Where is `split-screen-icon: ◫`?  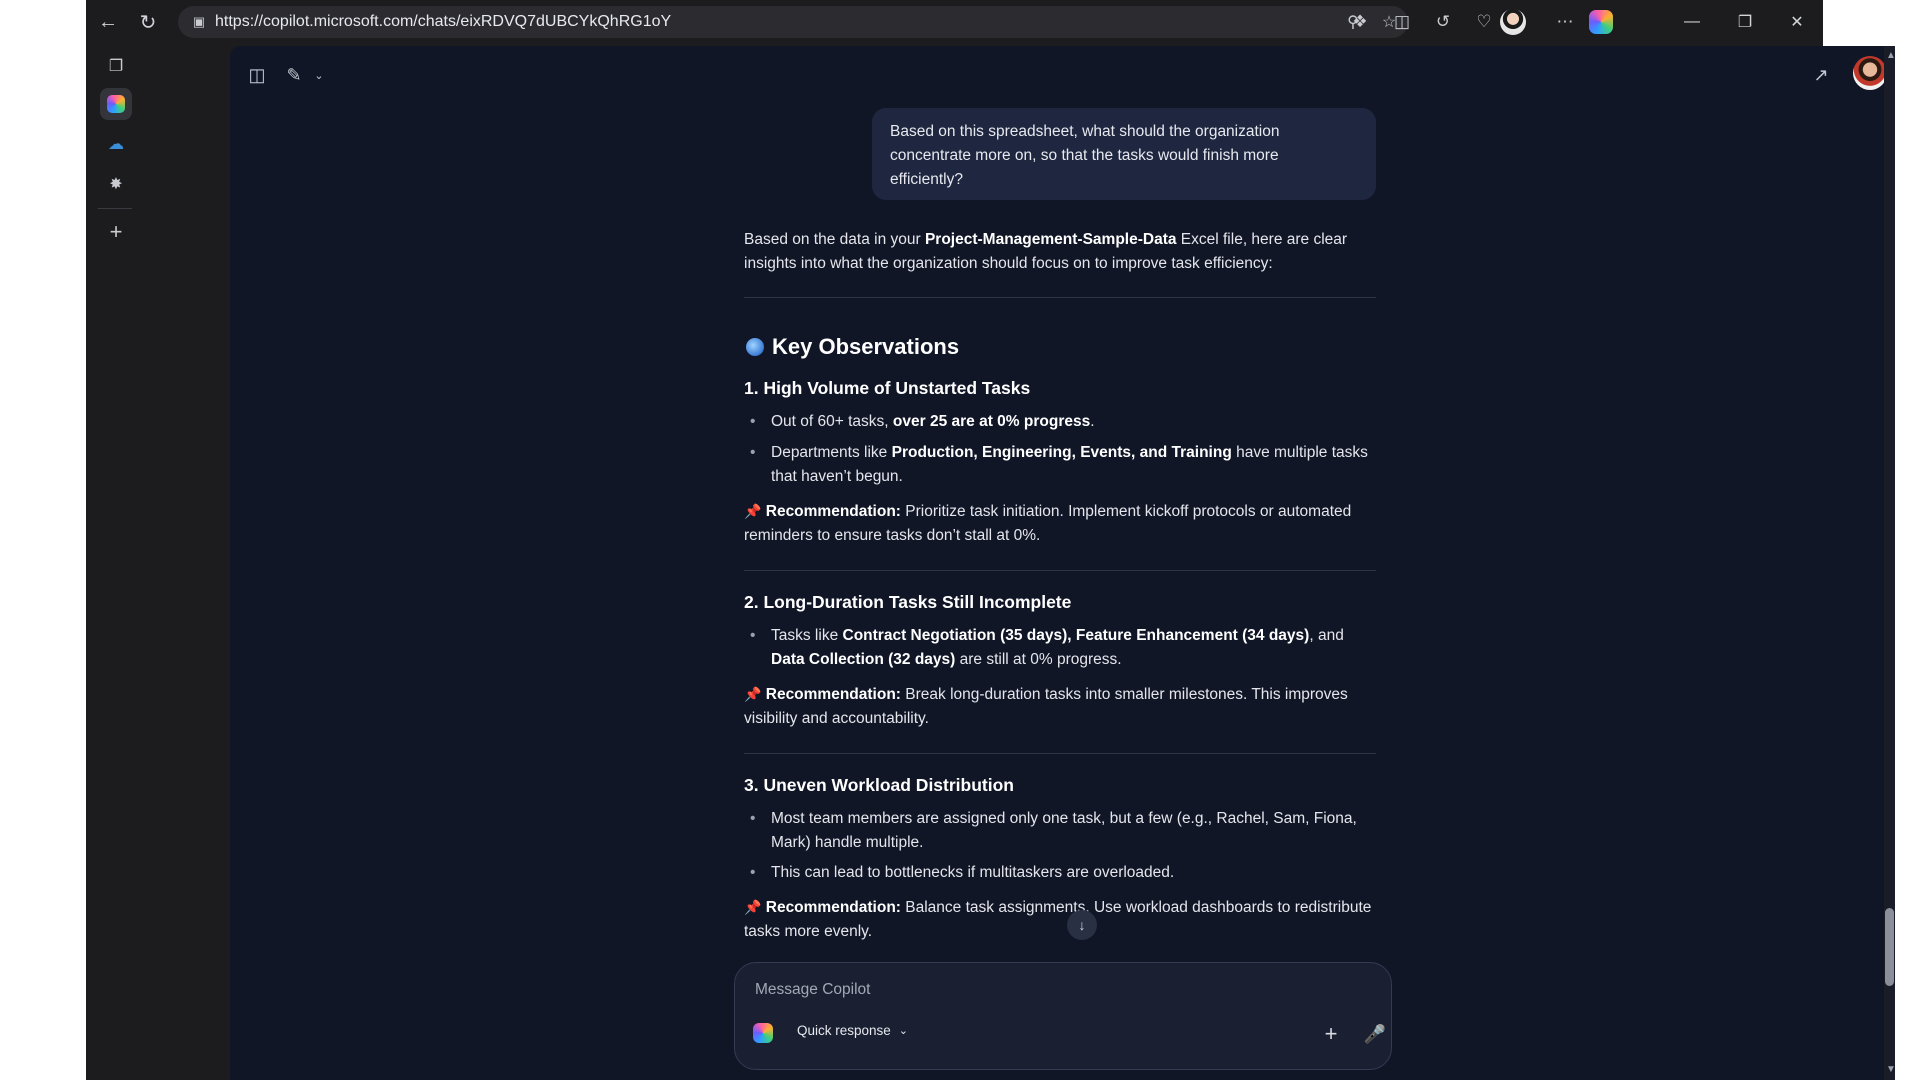
split-screen-icon: ◫ is located at coordinates (1402, 22).